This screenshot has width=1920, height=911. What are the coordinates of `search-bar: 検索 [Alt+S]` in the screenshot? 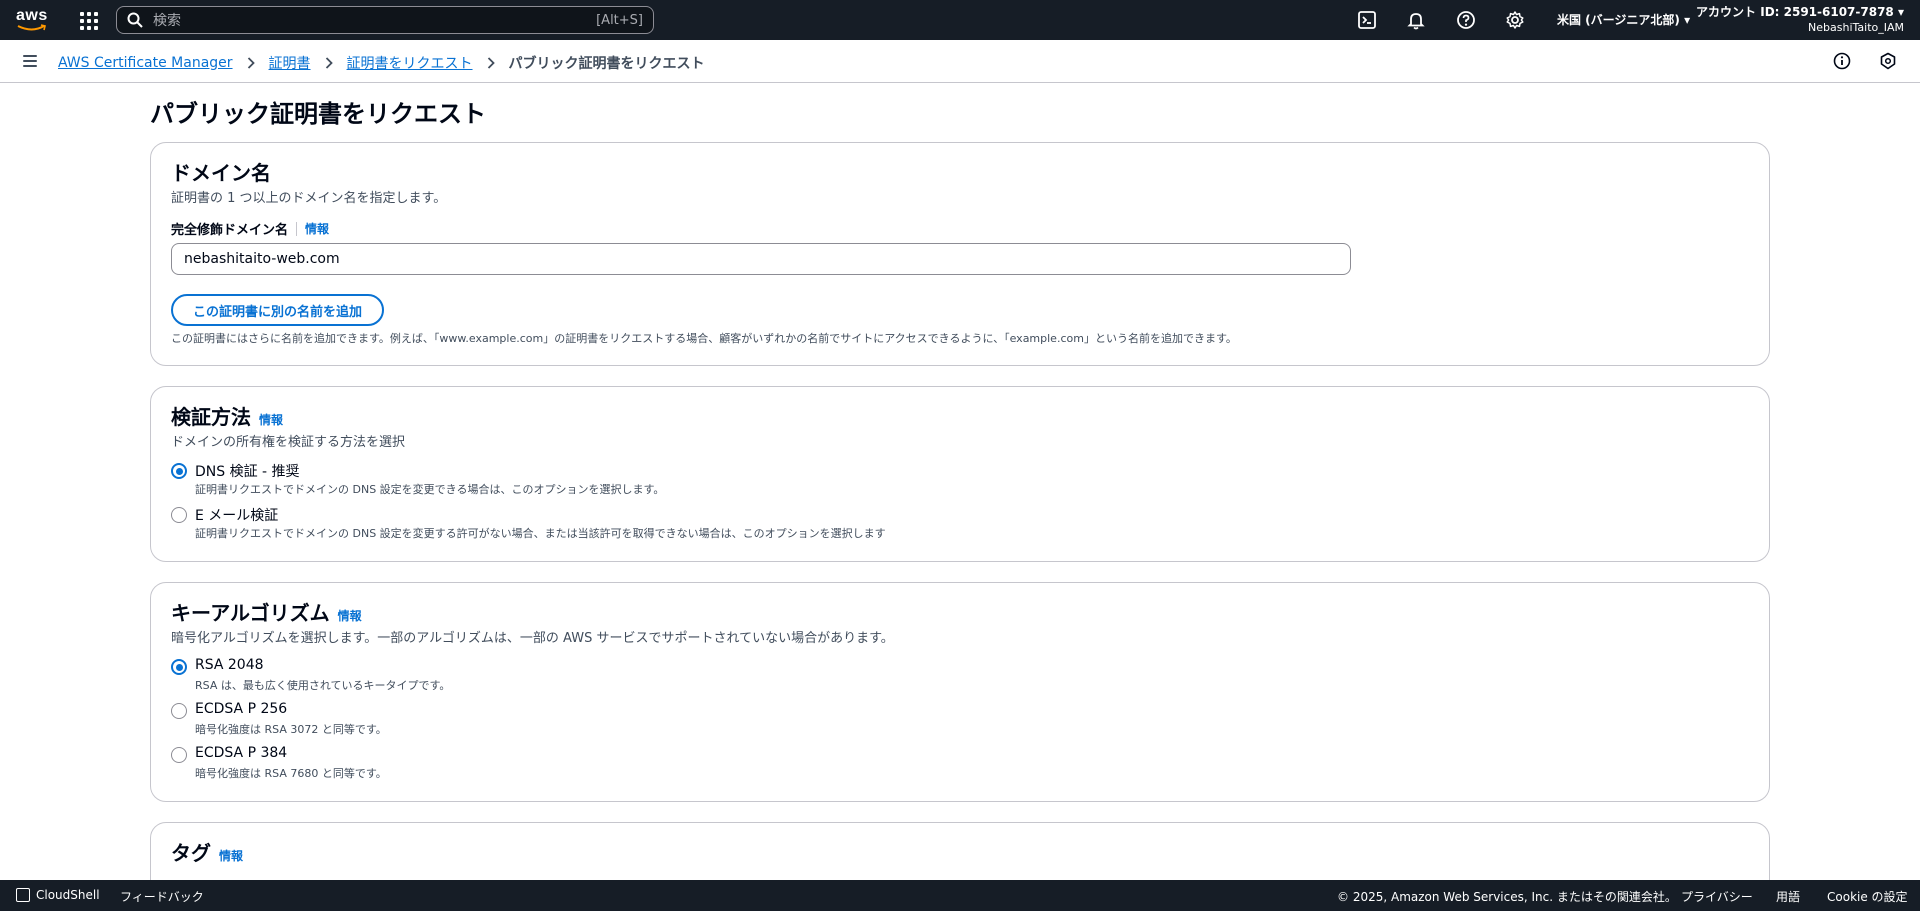 It's located at (385, 20).